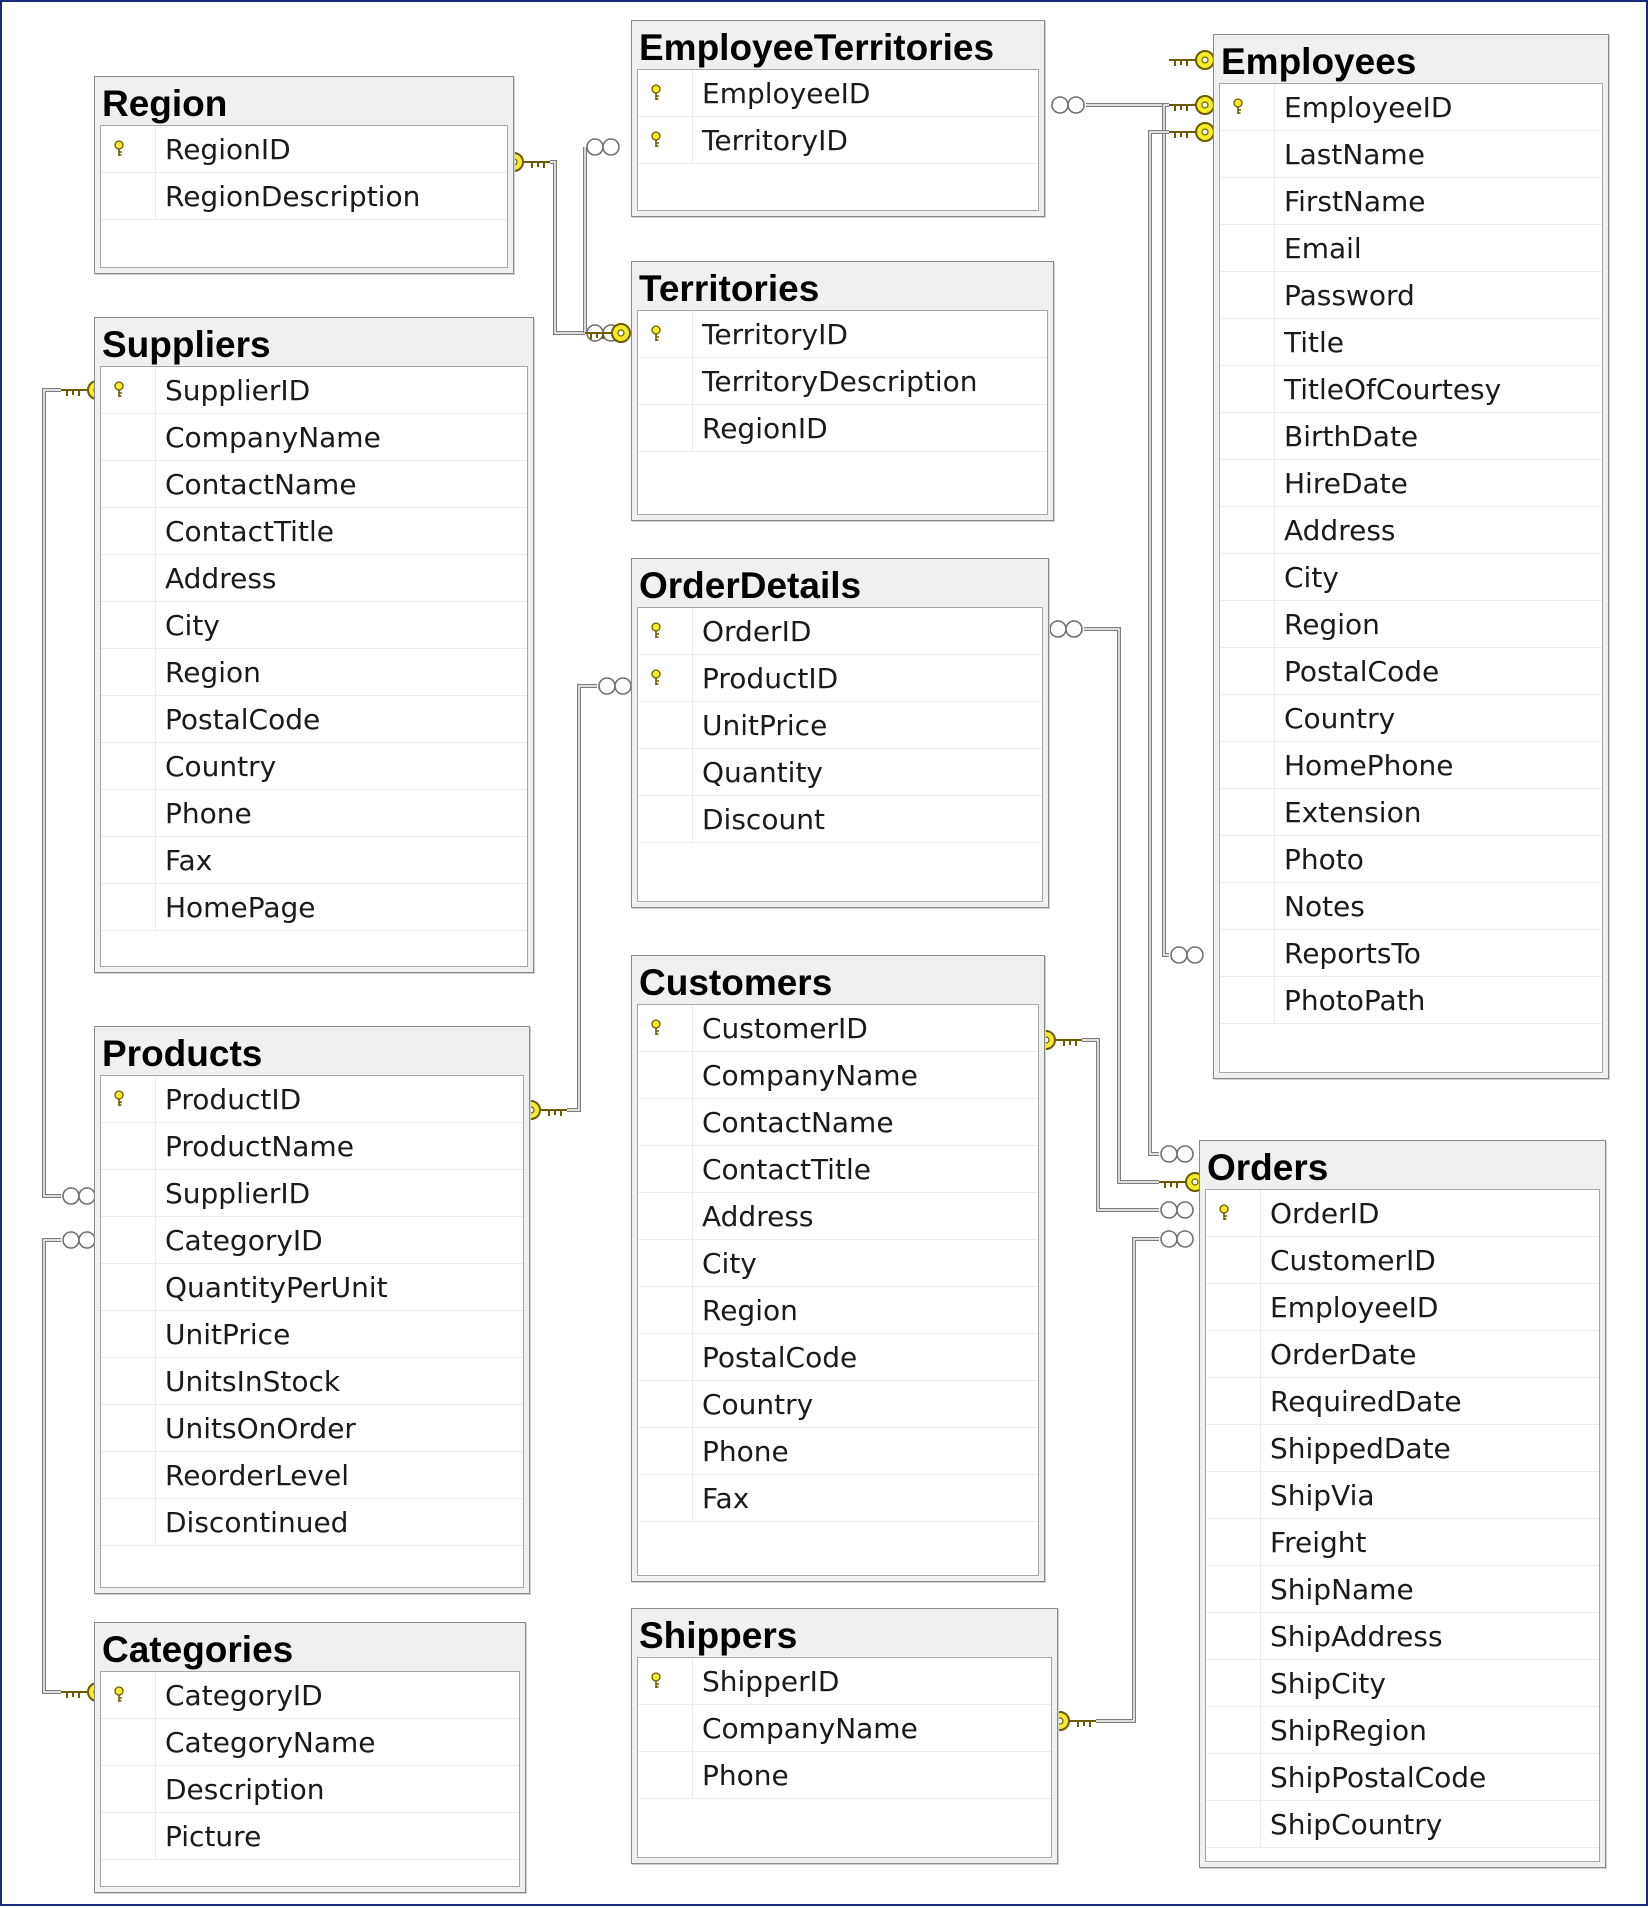  I want to click on column-row: RegionDescription, so click(304, 196).